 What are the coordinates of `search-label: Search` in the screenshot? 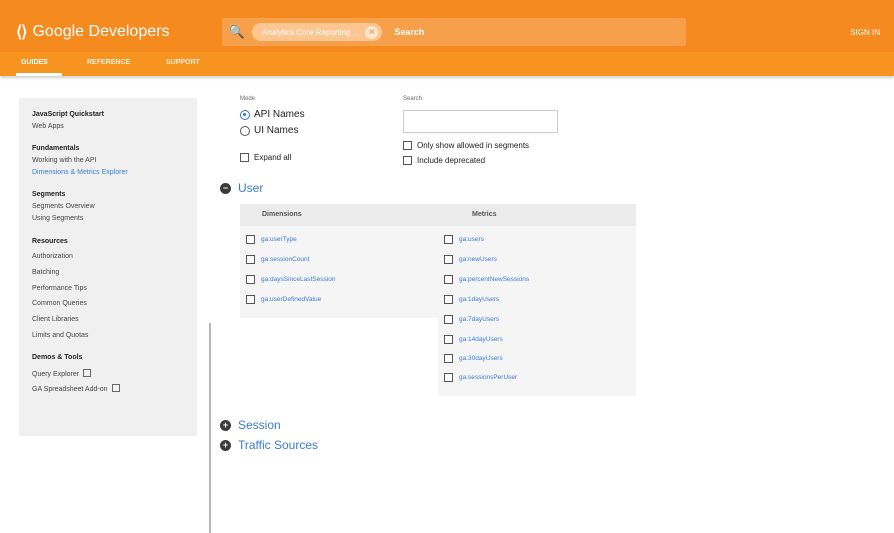 It's located at (413, 99).